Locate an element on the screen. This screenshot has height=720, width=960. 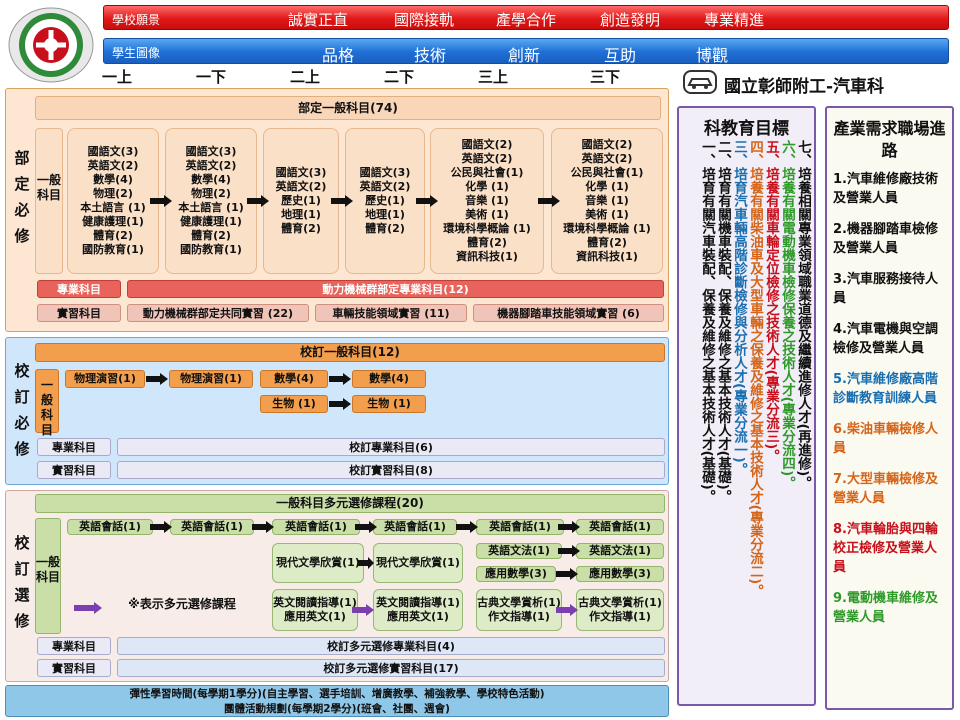
goals-title: 科教育目標 is located at coordinates (746, 129).